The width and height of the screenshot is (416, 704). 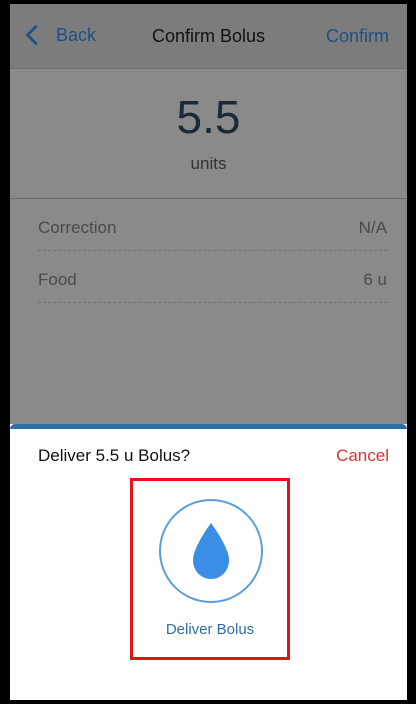 I want to click on bolus-amount: 5.5, so click(x=208, y=117).